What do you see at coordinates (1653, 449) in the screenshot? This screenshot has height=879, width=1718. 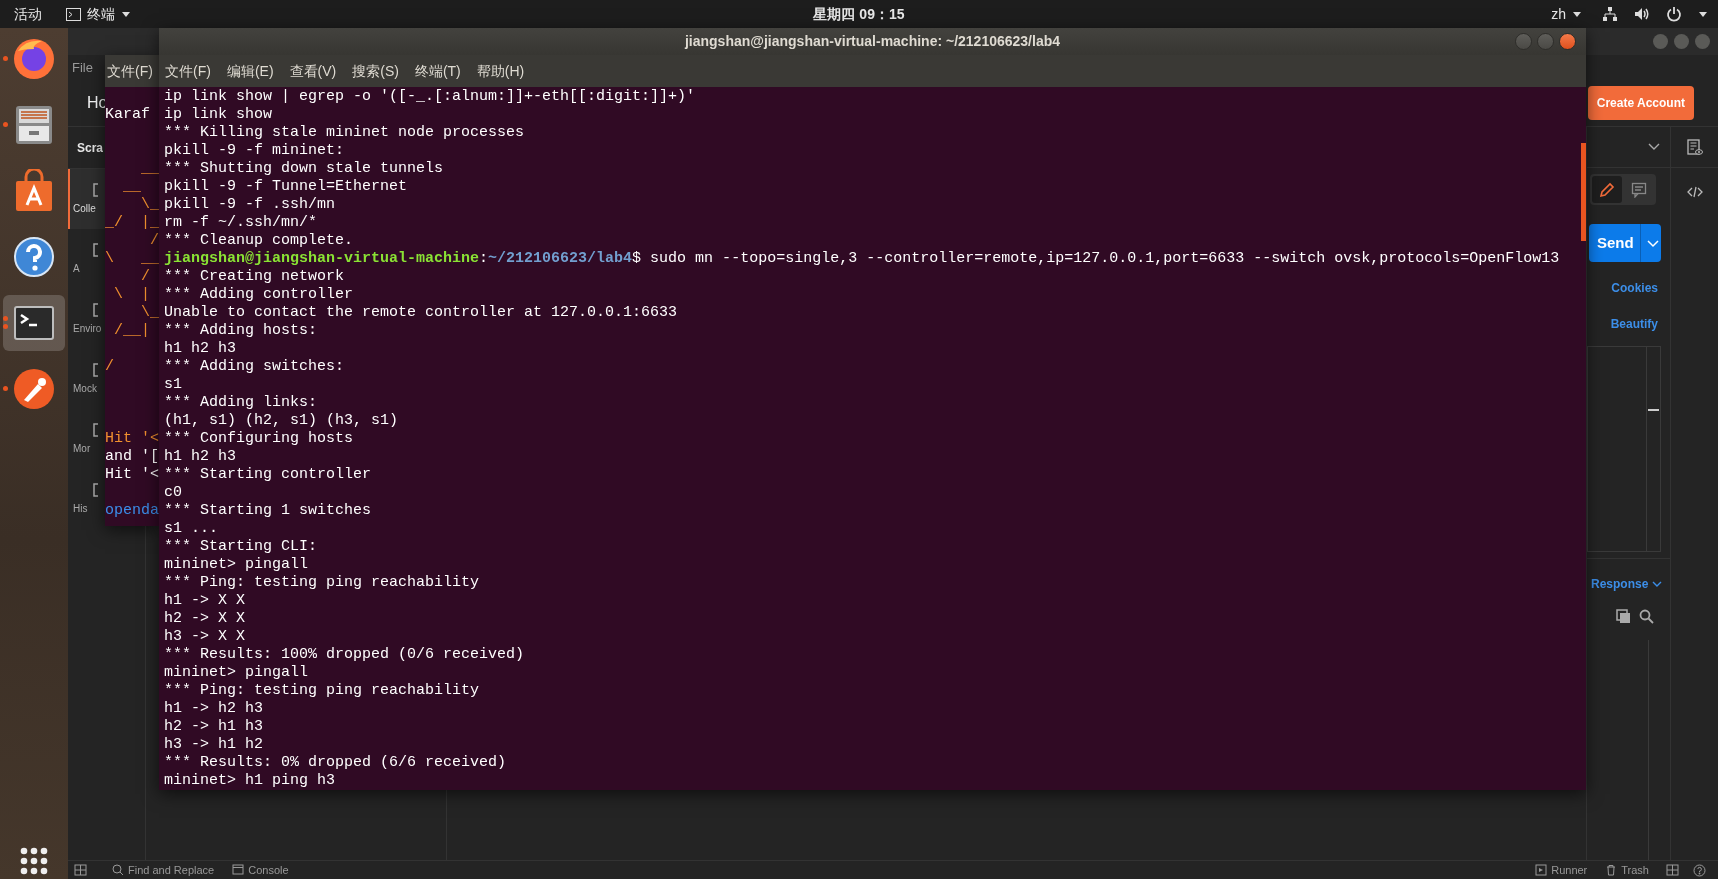 I see `scrollbar` at bounding box center [1653, 449].